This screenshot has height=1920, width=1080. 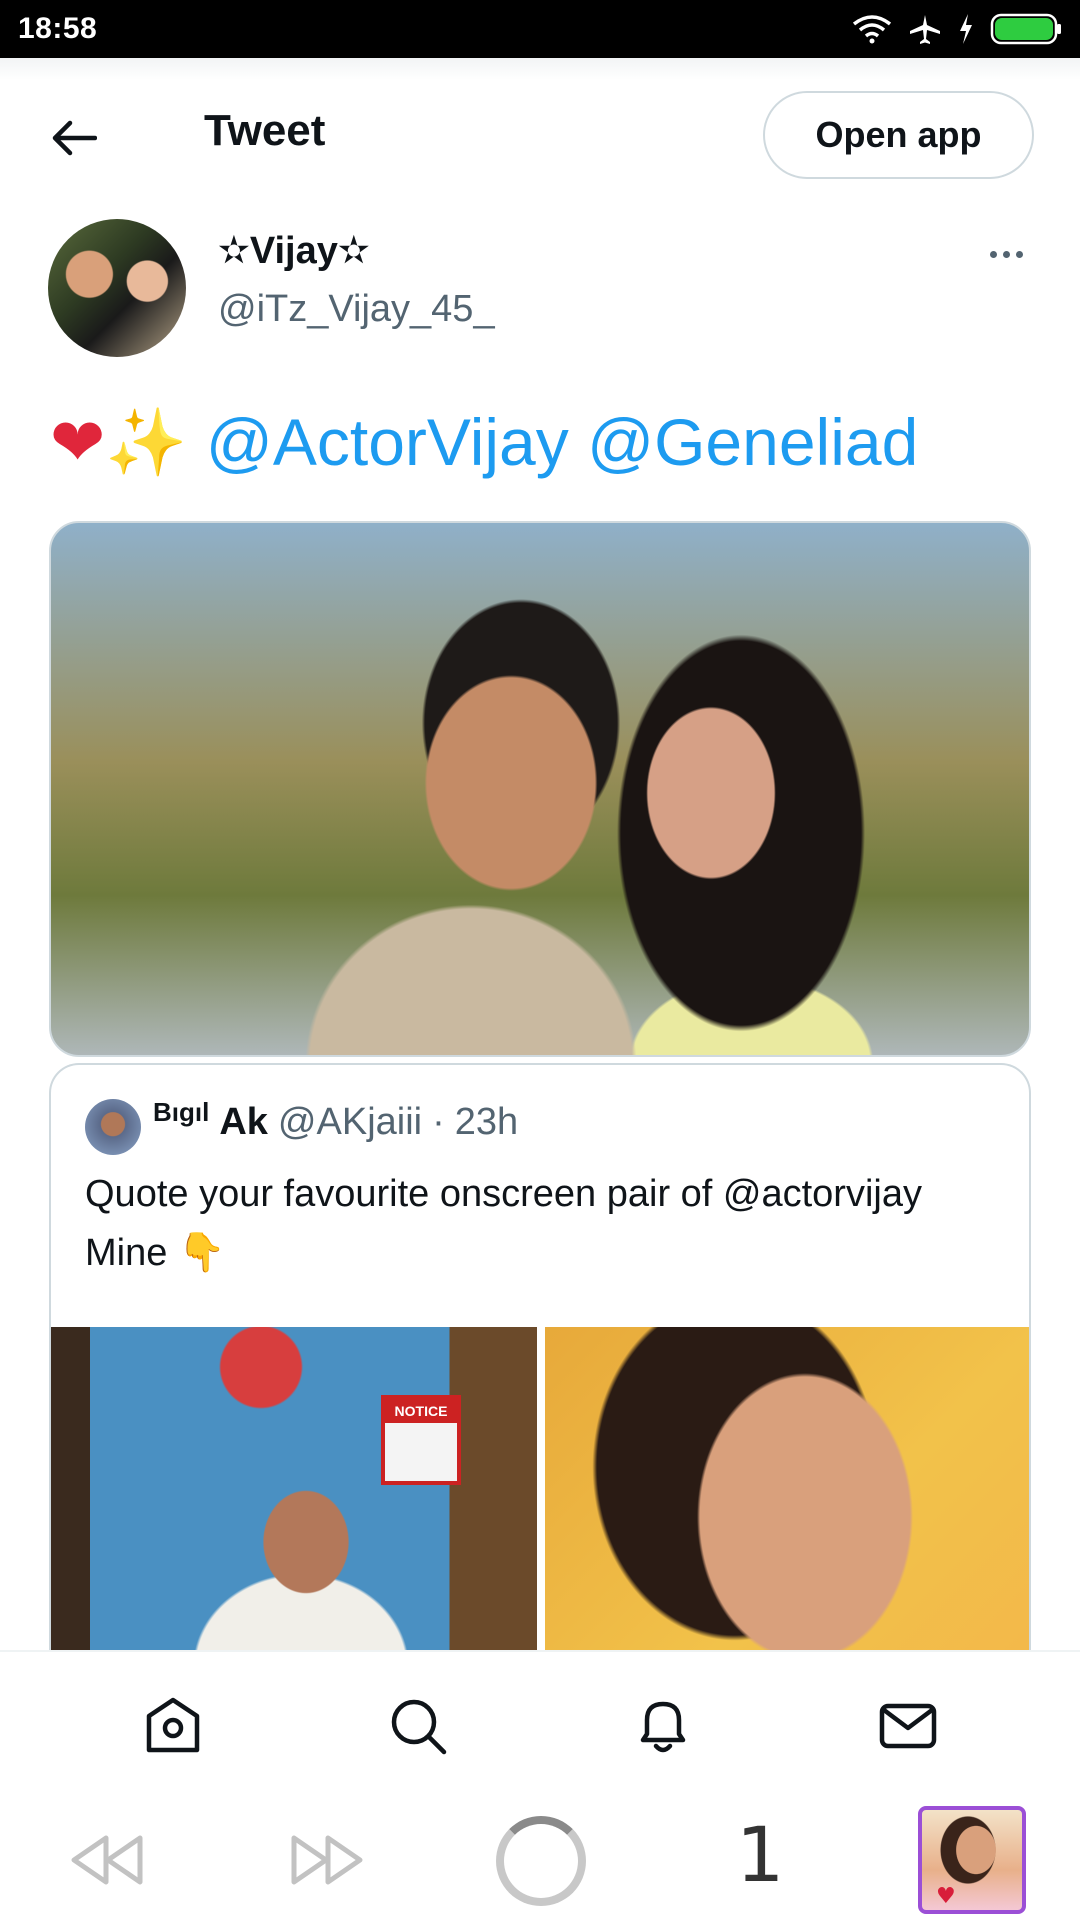 I want to click on tab-count: 1, so click(x=760, y=1854).